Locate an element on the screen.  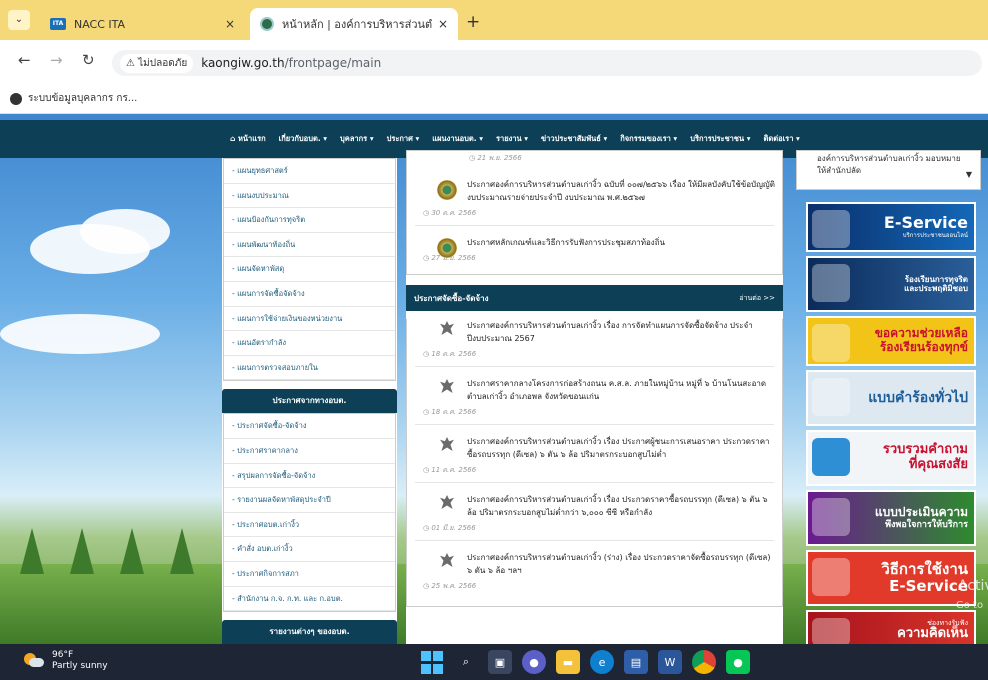
chrome-icon is located at coordinates (704, 662).